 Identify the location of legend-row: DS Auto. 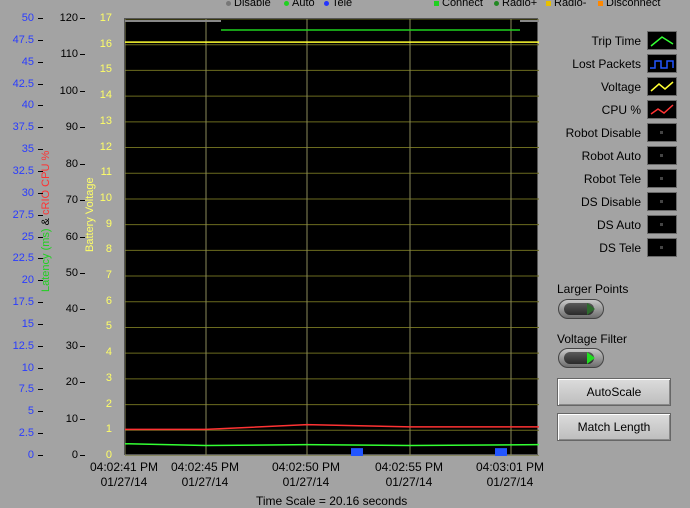
(618, 225).